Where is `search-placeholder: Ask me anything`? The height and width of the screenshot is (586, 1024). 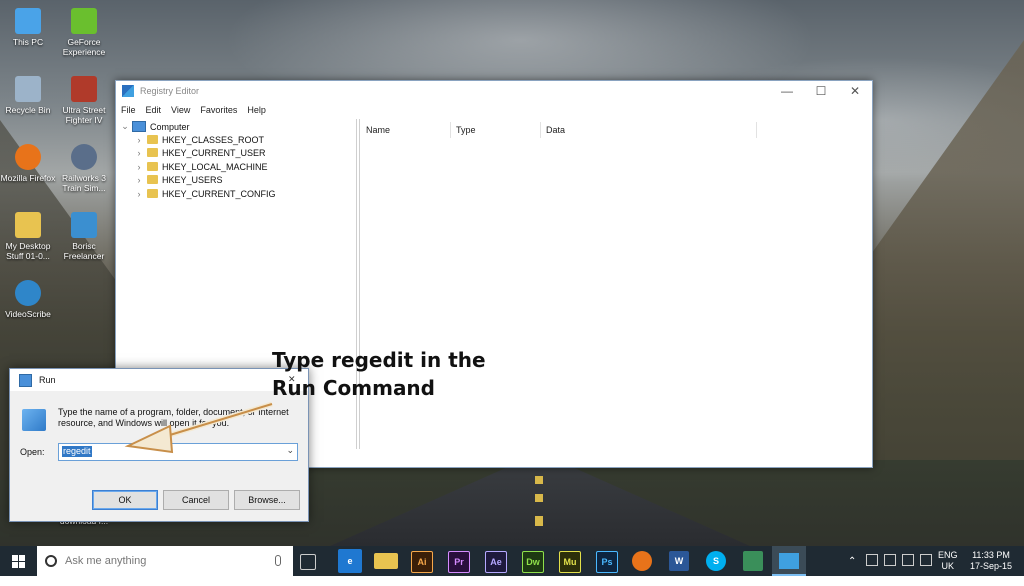
search-placeholder: Ask me anything is located at coordinates (106, 561).